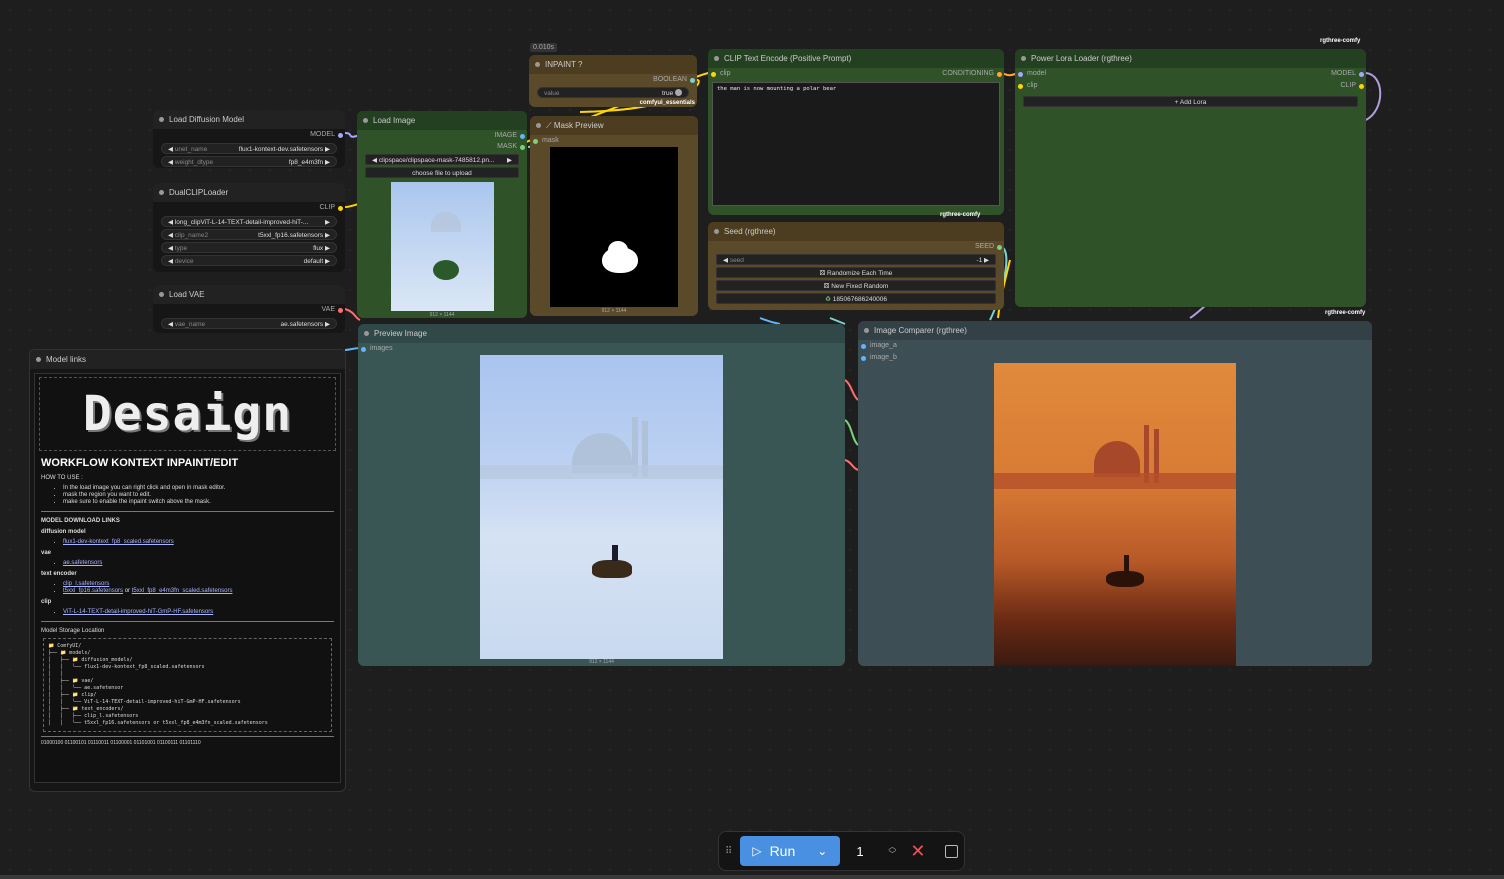  Describe the element at coordinates (728, 851) in the screenshot. I see `drag-handle-icon: ⠿` at that location.